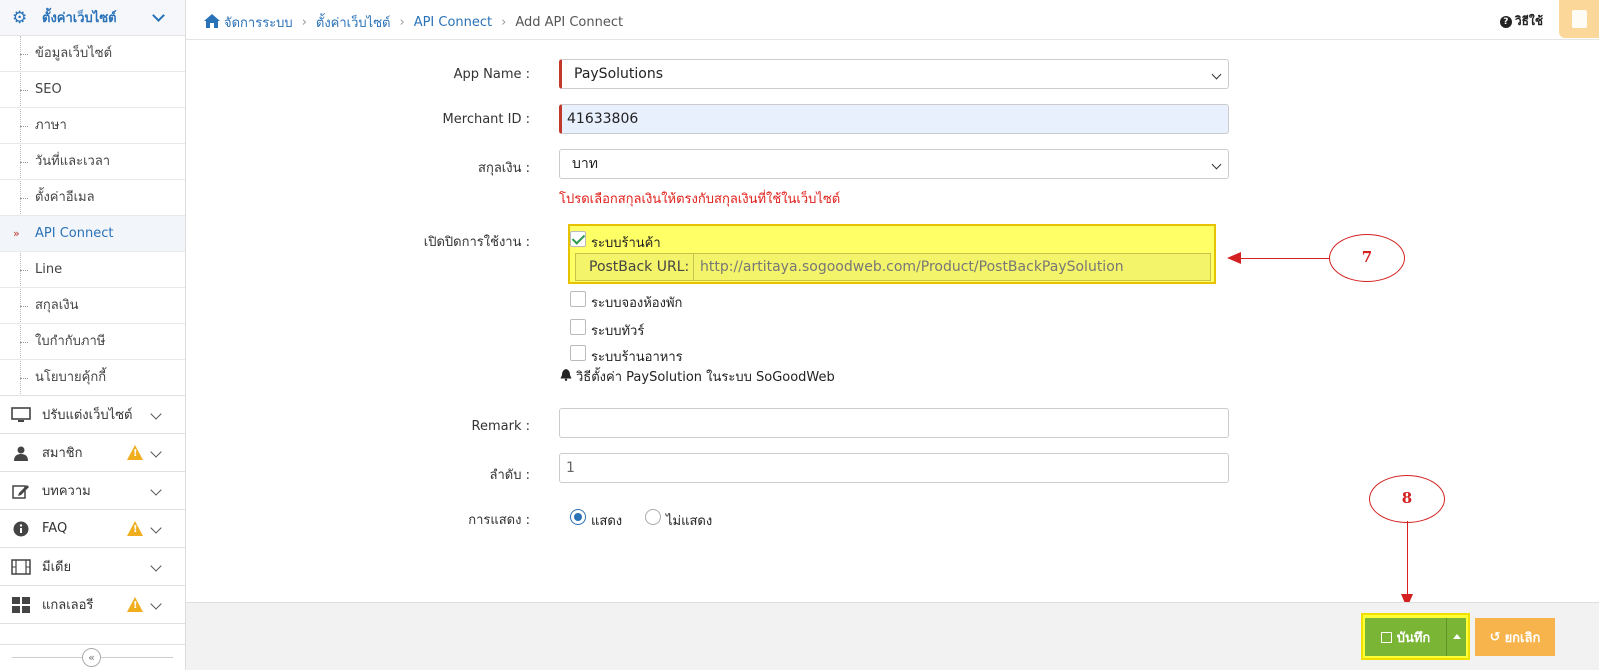  I want to click on cancel-button: ↺ ยกเลิก, so click(1515, 637).